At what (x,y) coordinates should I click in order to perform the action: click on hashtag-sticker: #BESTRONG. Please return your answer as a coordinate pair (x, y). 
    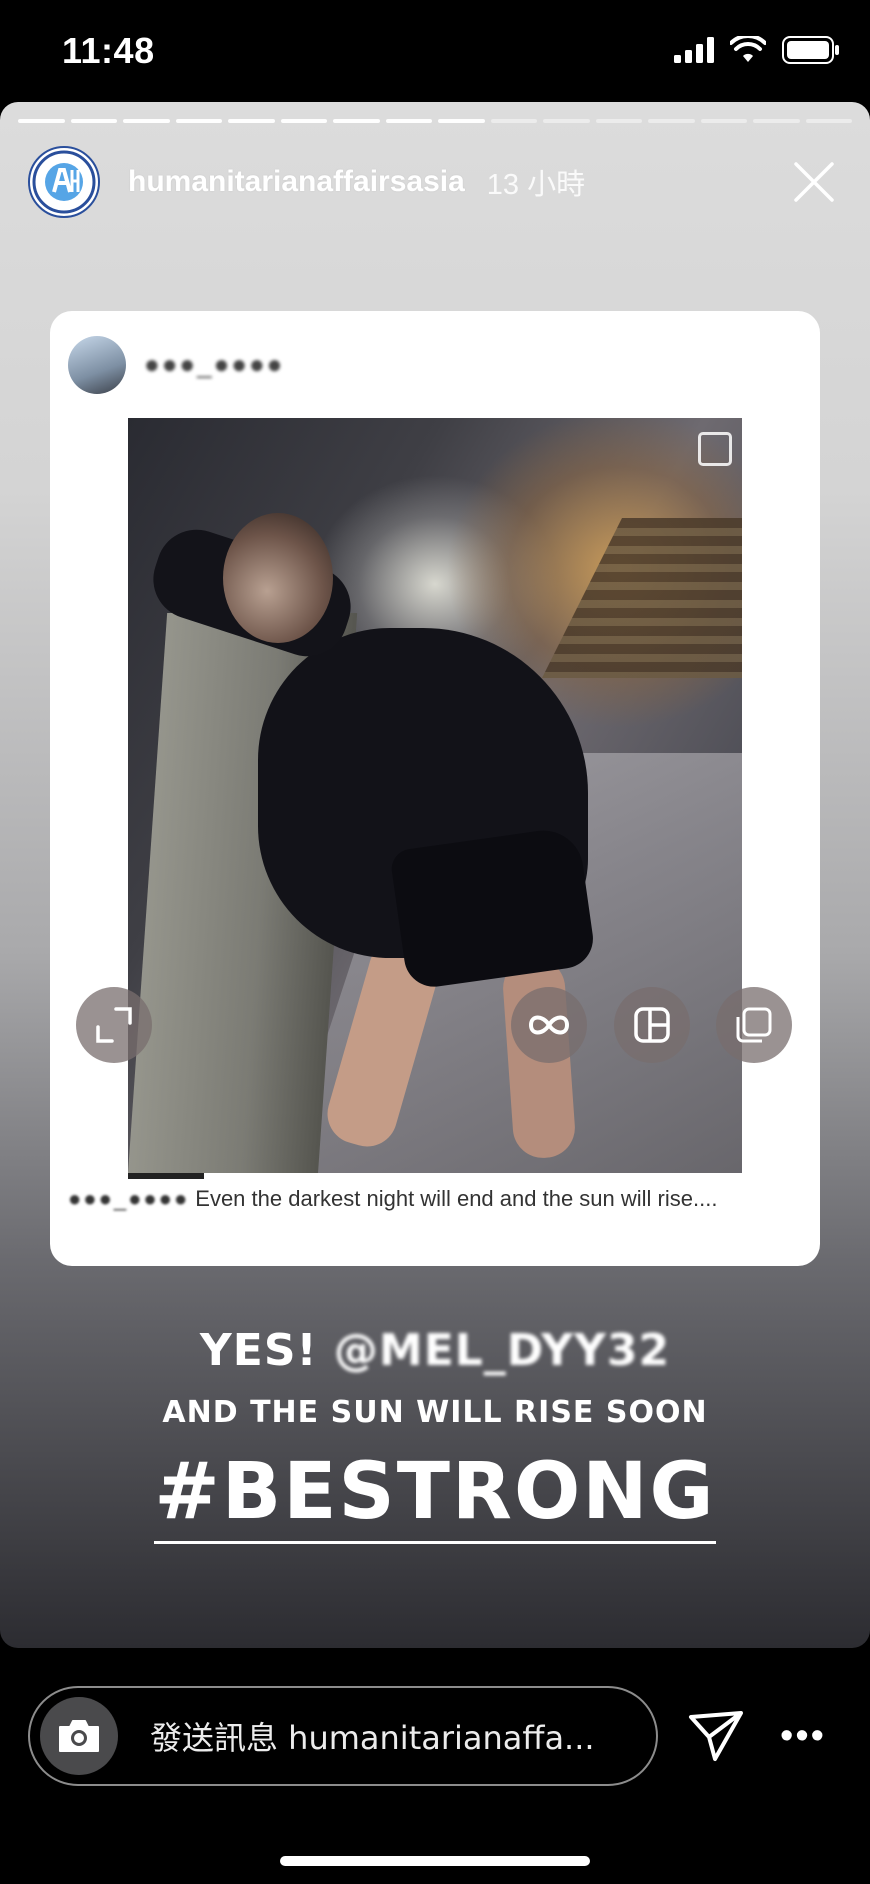
    Looking at the image, I should click on (435, 1495).